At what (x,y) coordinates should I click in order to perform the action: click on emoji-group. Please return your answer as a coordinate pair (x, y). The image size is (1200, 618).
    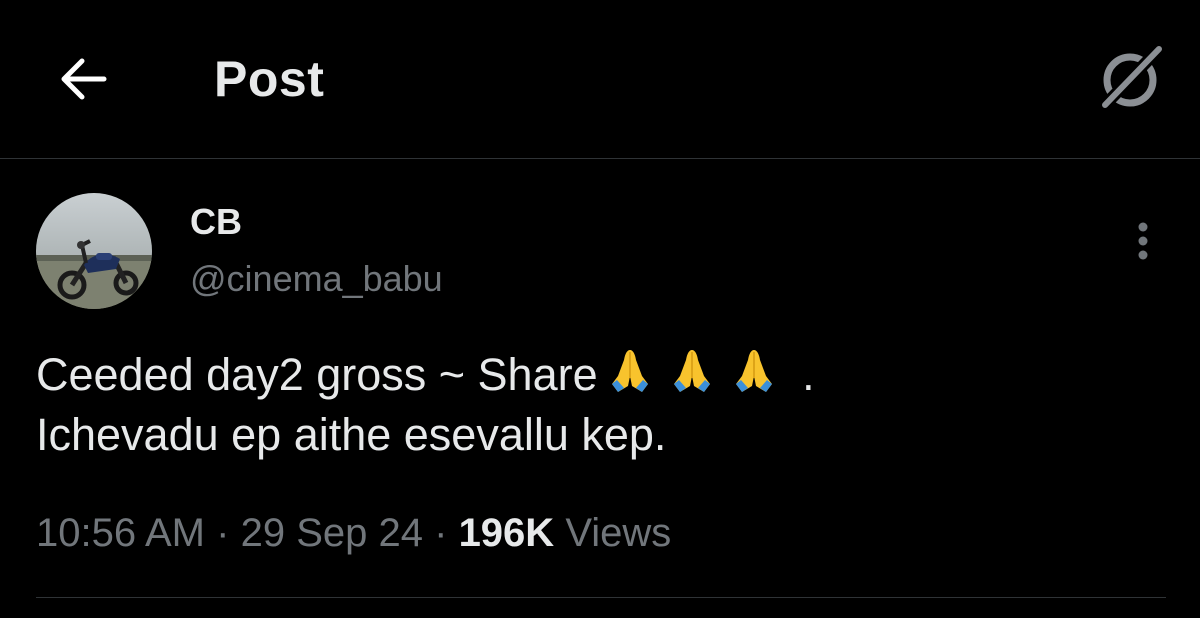
    Looking at the image, I should click on (692, 370).